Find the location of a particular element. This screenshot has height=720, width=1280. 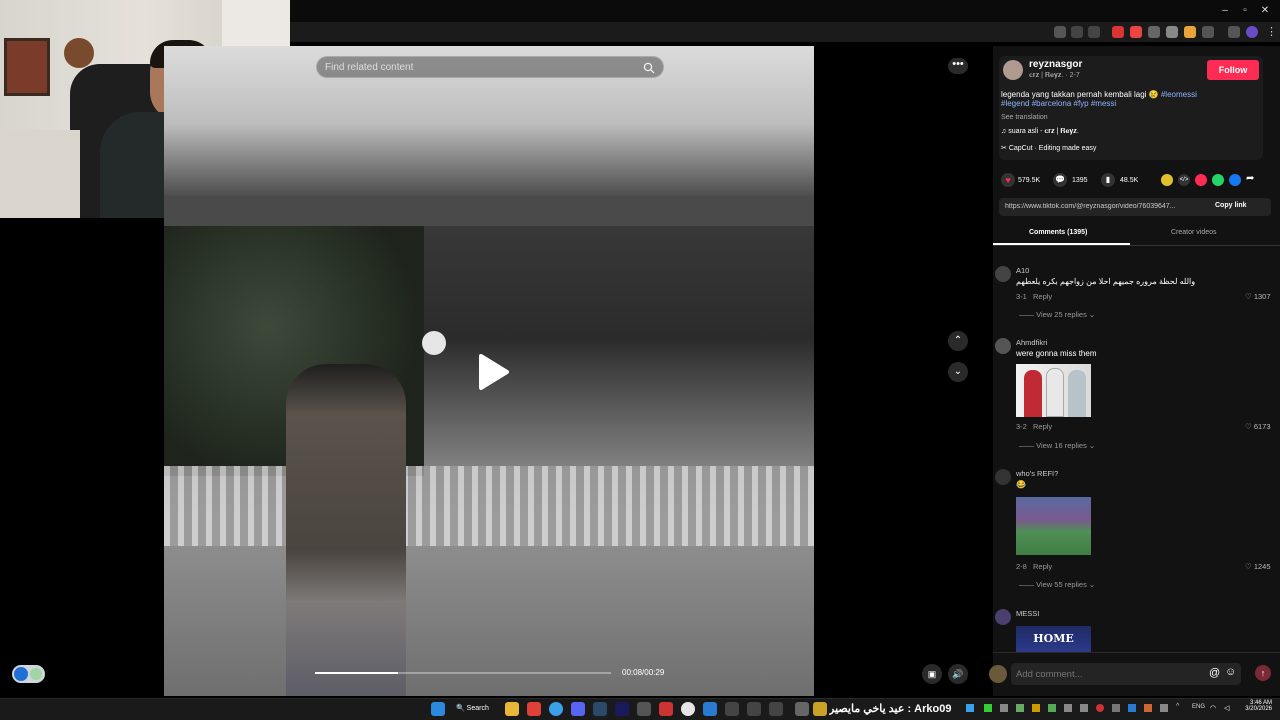

follow-button: Follow is located at coordinates (1233, 70).